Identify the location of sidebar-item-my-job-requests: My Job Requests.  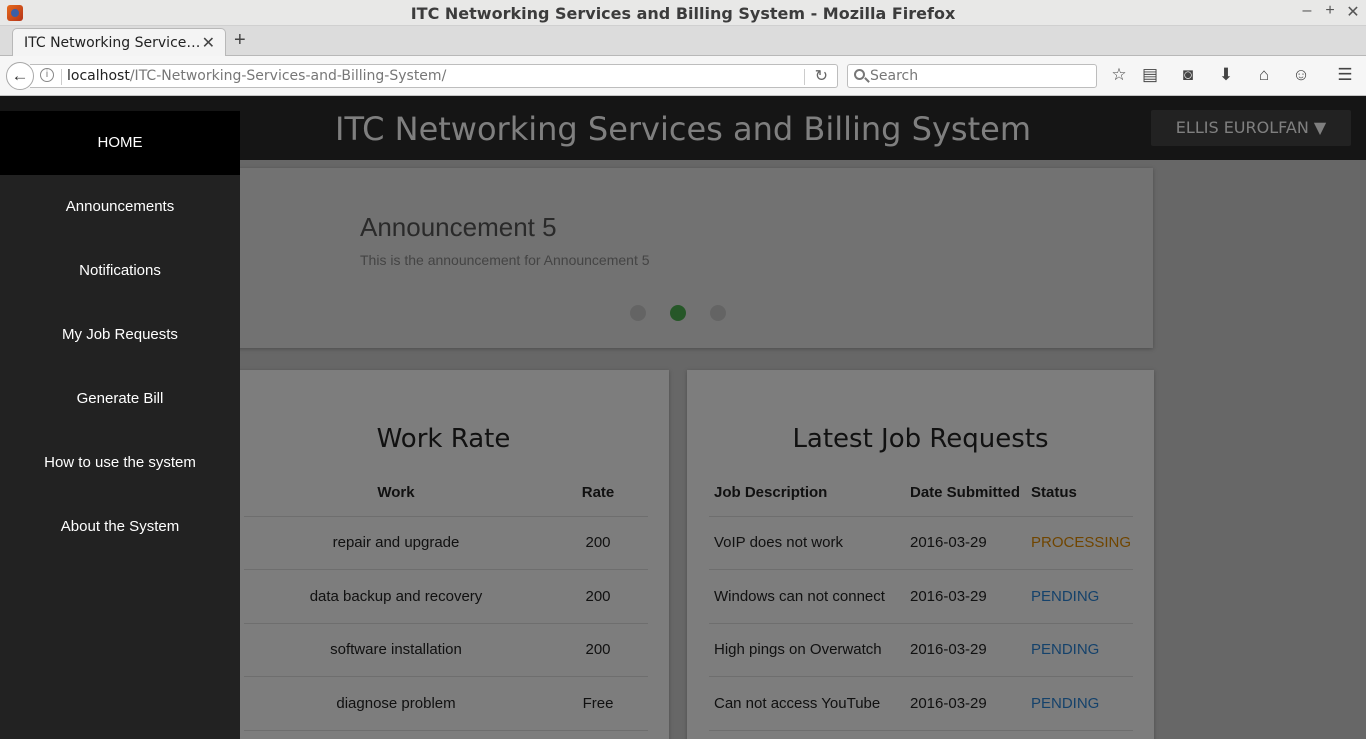
(120, 335).